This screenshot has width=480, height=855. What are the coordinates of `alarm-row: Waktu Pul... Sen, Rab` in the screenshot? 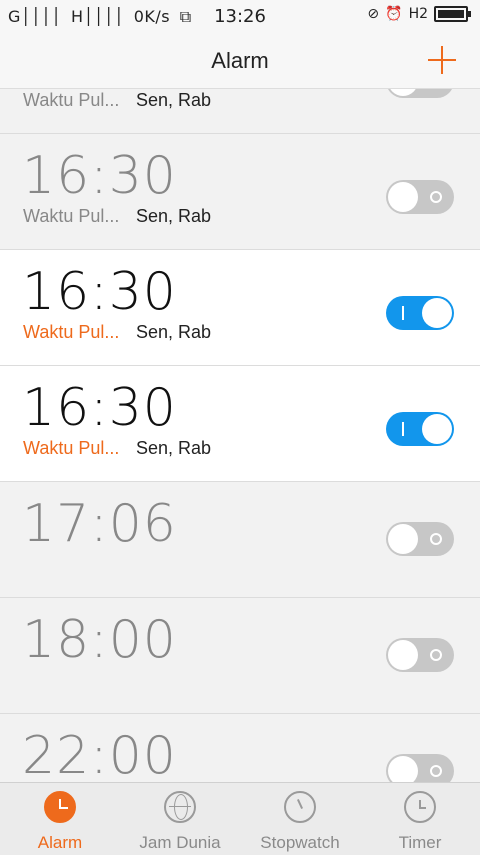 It's located at (240, 111).